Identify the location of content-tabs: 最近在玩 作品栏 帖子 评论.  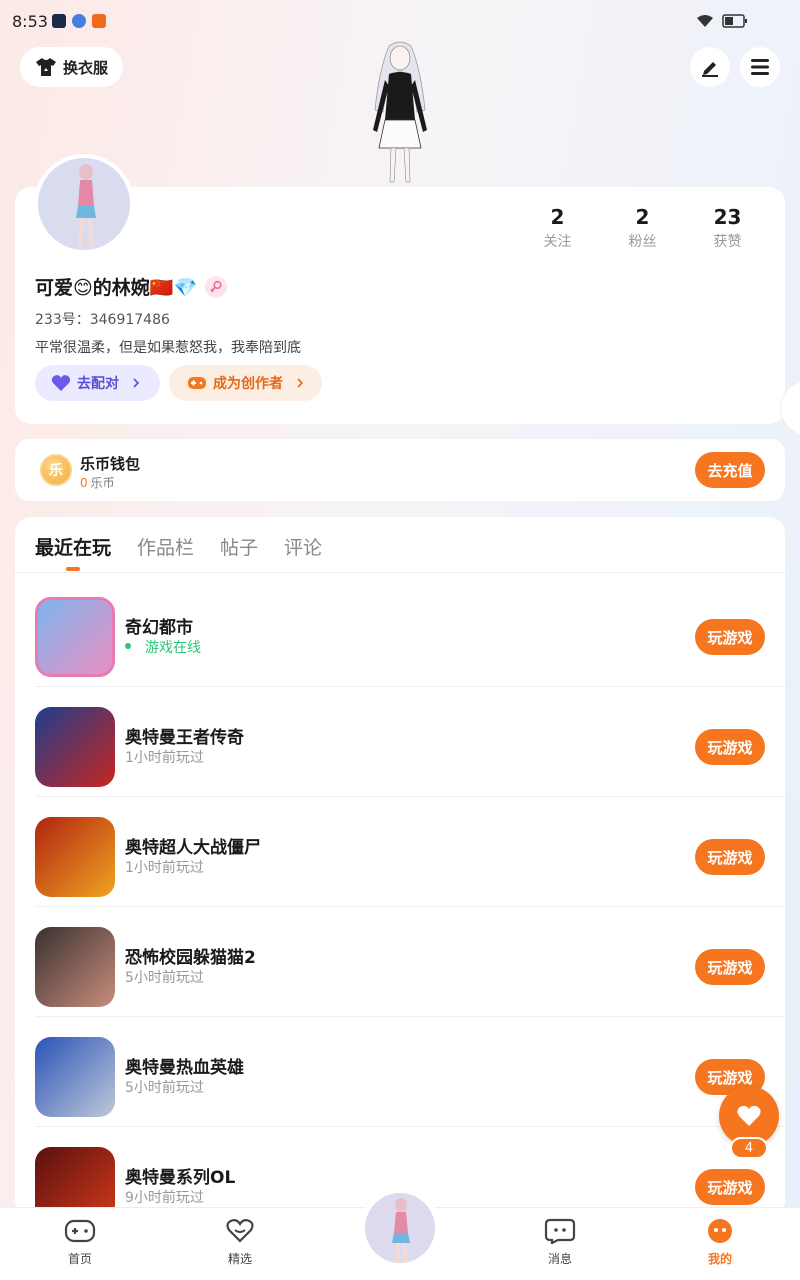
(178, 546).